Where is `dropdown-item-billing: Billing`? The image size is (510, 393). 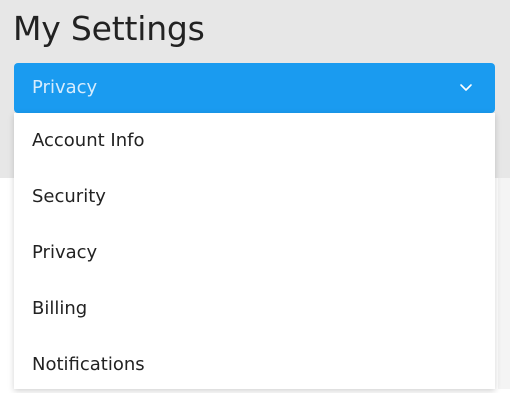 dropdown-item-billing: Billing is located at coordinates (254, 309).